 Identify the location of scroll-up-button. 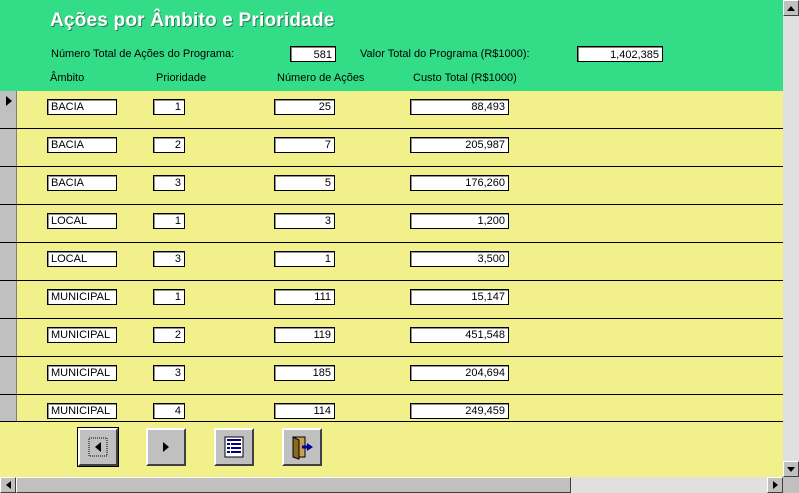
(791, 8).